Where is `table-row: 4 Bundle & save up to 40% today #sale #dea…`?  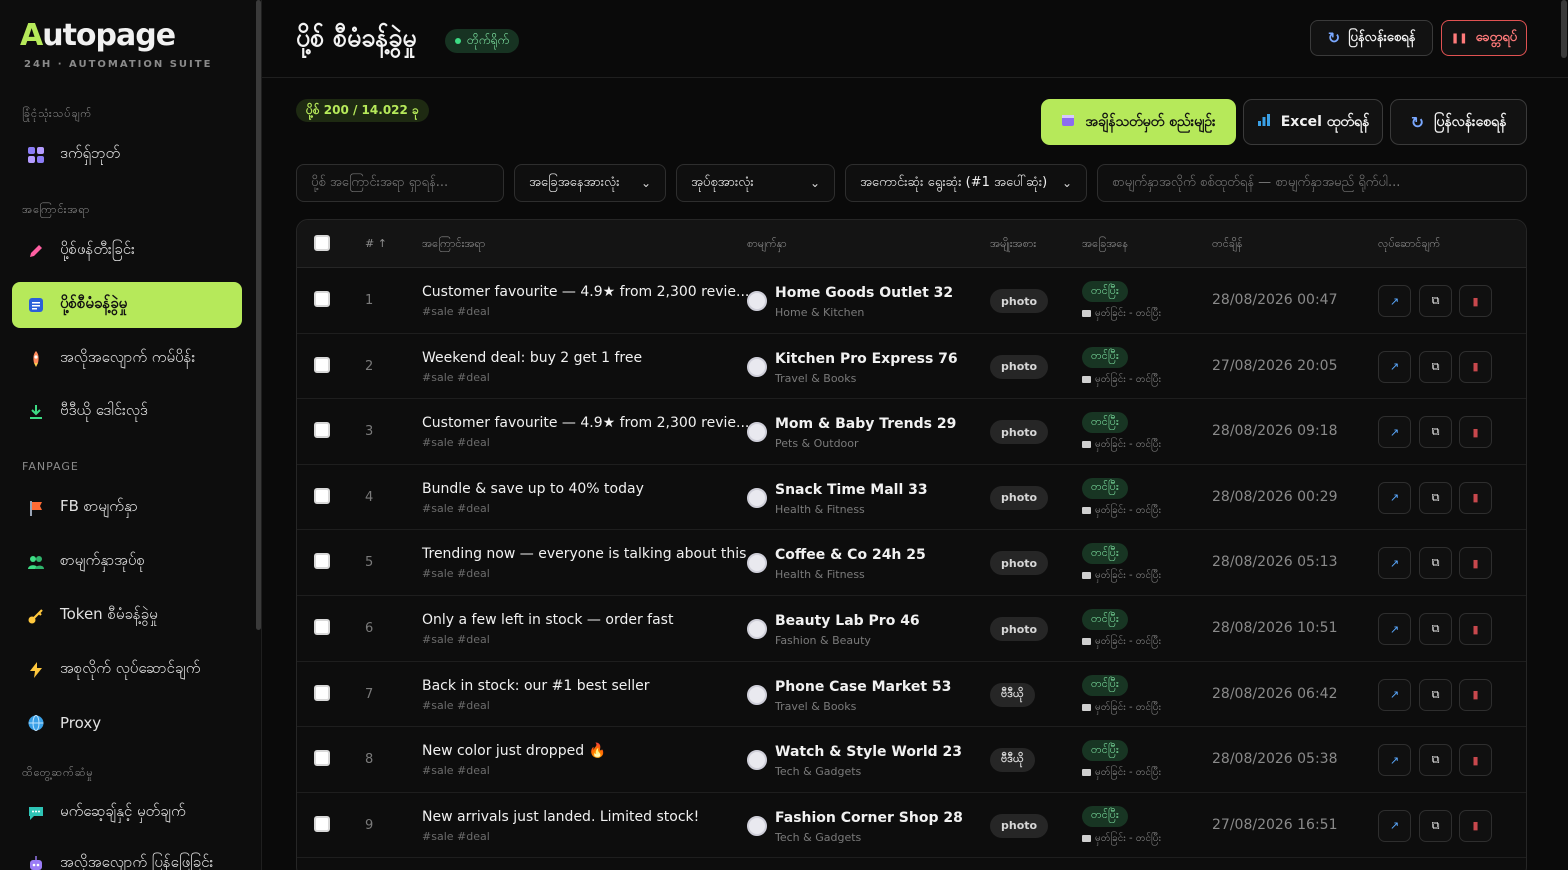
table-row: 4 Bundle & save up to 40% today #sale #dea… is located at coordinates (911, 498).